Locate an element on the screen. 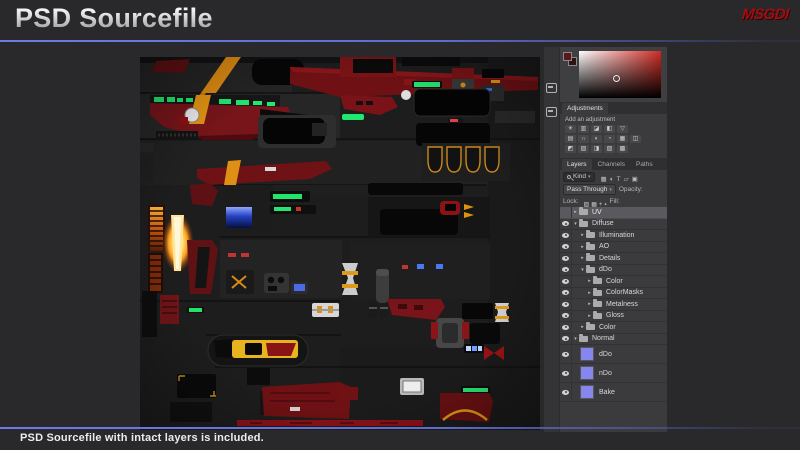  threshold-icon: ◨ is located at coordinates (596, 149).